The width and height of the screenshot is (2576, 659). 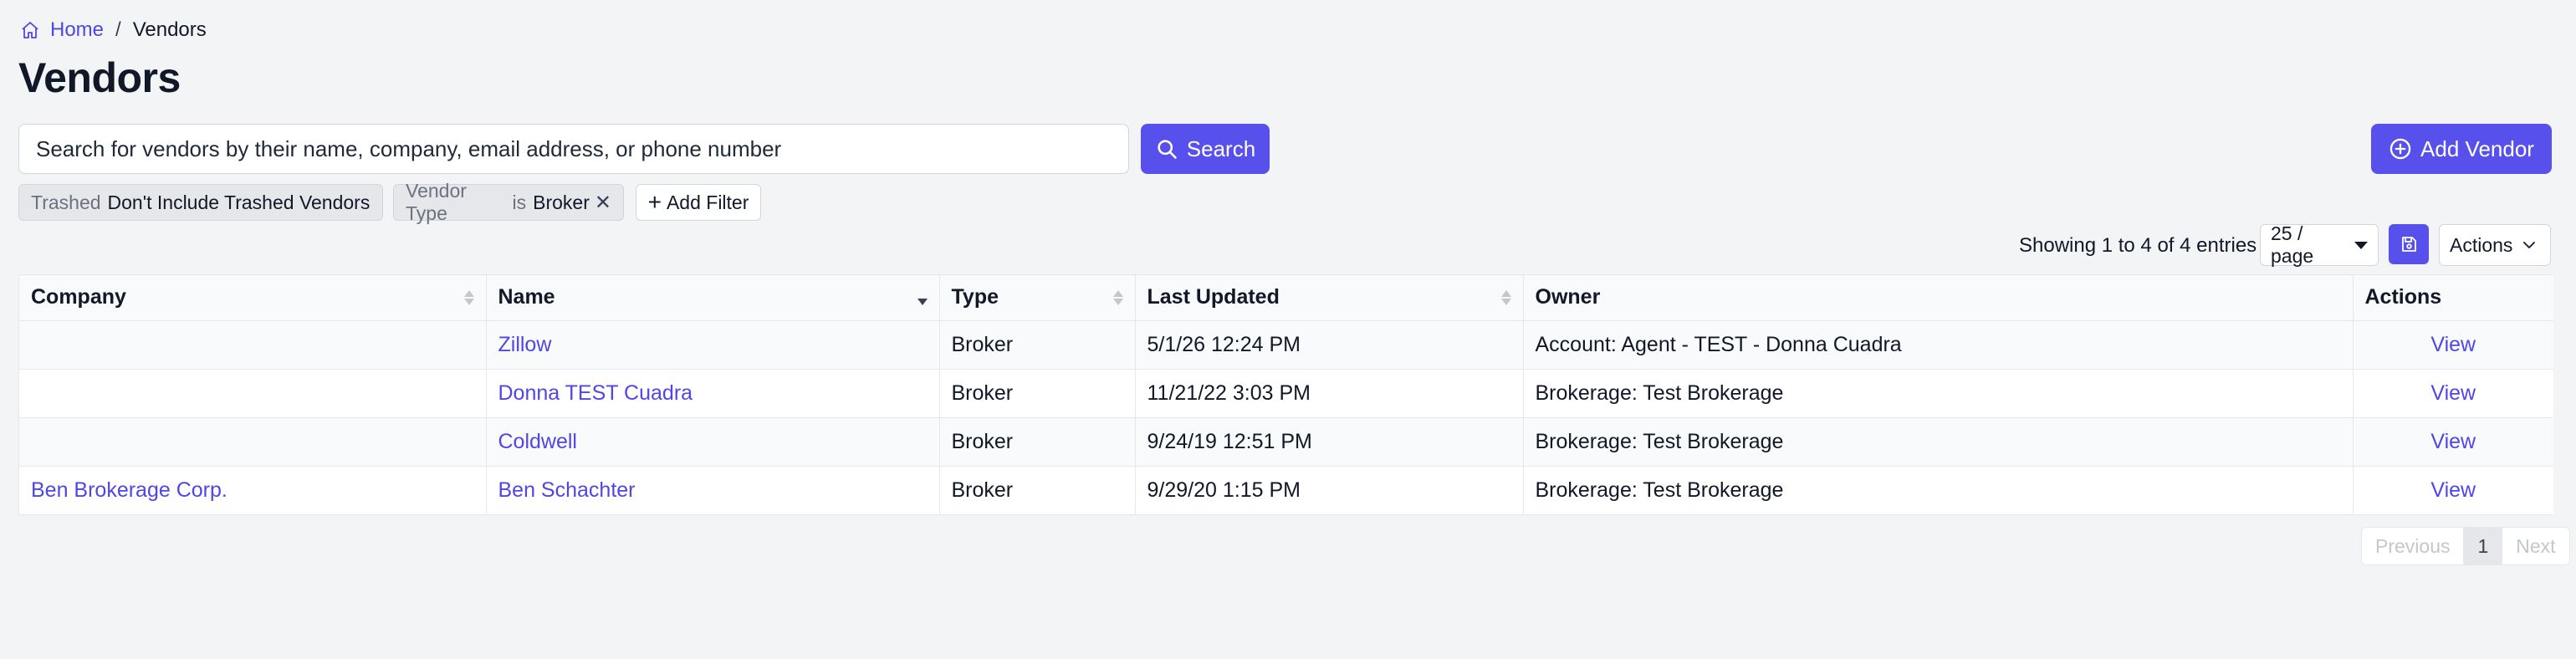 I want to click on save-icon, so click(x=2409, y=244).